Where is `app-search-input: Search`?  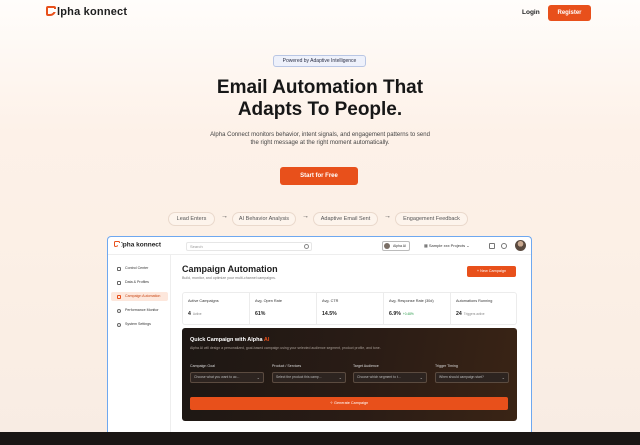 app-search-input: Search is located at coordinates (249, 246).